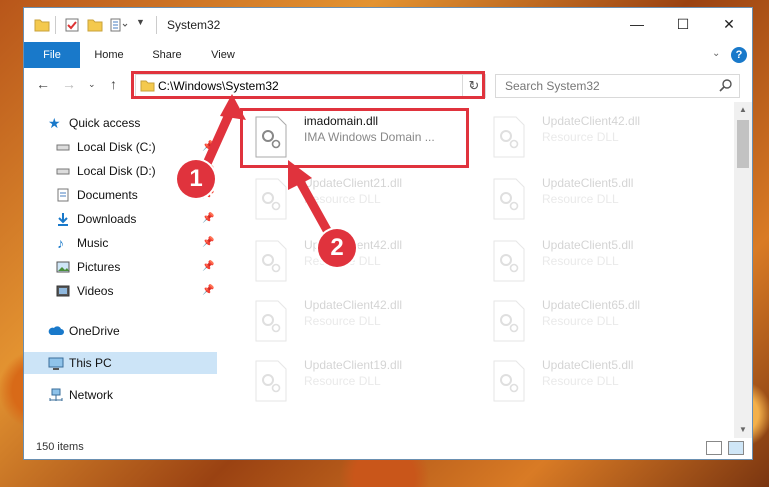 The image size is (769, 487). I want to click on step-2-badge: 2, so click(337, 248).